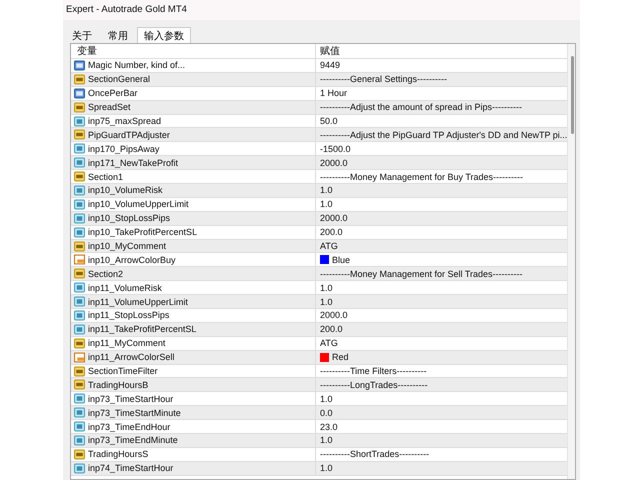  What do you see at coordinates (375, 454) in the screenshot?
I see `parameter-value: ----------ShortTrades----------` at bounding box center [375, 454].